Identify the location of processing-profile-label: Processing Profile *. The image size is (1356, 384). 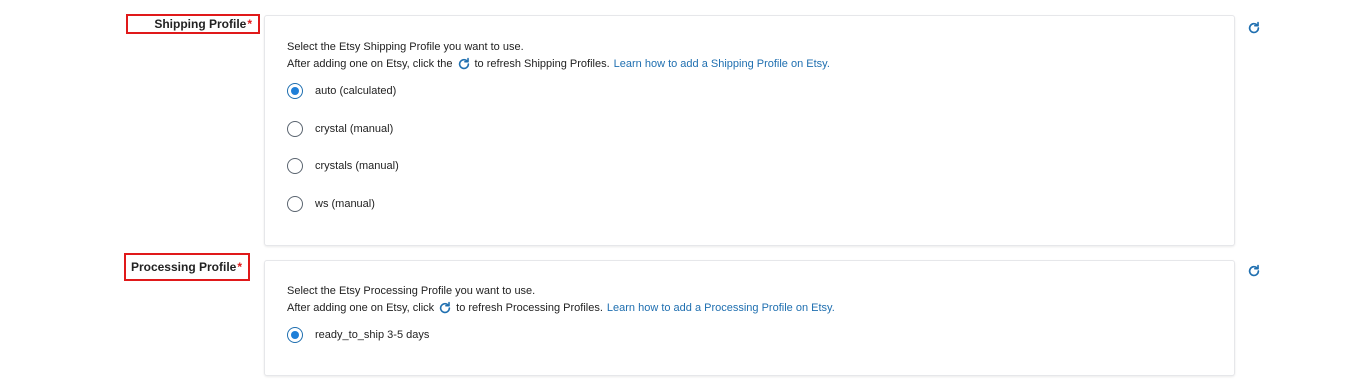
(187, 267).